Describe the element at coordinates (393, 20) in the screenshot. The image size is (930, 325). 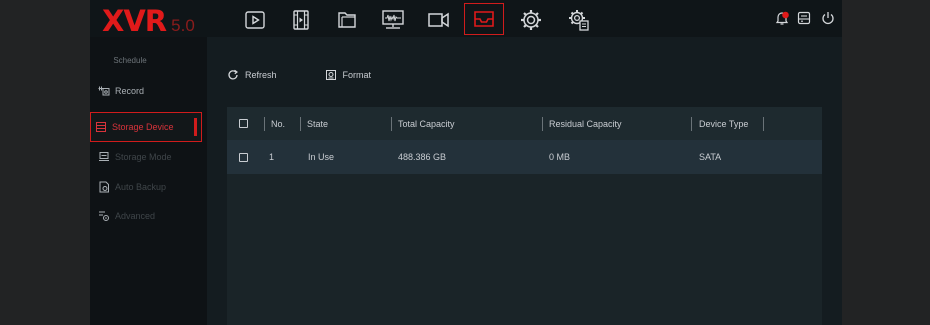
I see `monitor-icon` at that location.